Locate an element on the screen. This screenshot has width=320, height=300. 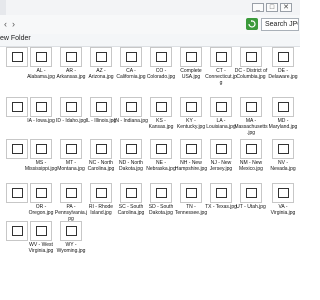
file-item: CA - California.jpg is located at coordinates (131, 63).